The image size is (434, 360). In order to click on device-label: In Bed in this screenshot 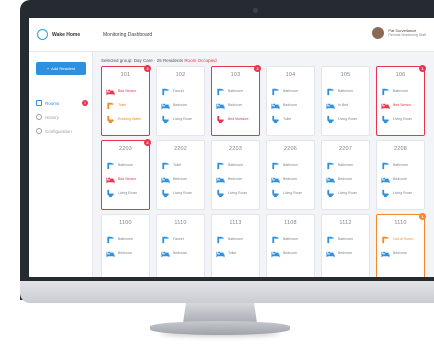, I will do `click(343, 105)`.